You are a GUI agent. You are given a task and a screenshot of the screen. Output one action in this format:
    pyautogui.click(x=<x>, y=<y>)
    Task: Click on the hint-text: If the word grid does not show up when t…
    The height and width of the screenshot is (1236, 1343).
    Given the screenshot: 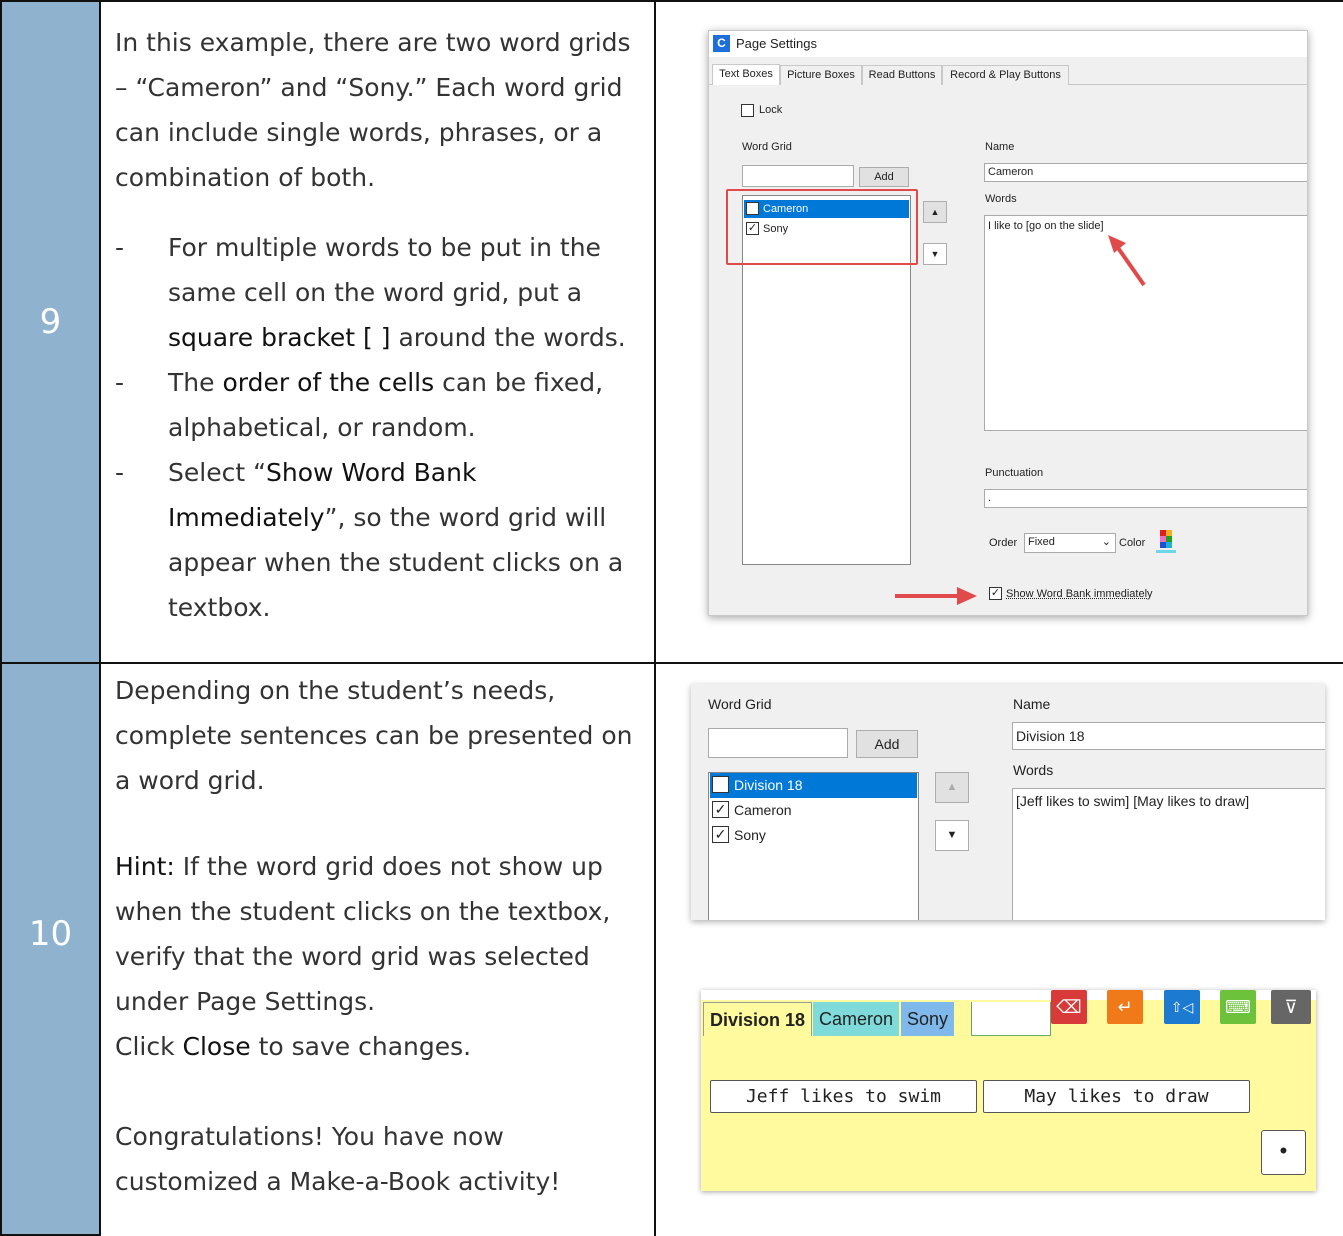 What is the action you would take?
    pyautogui.click(x=363, y=934)
    